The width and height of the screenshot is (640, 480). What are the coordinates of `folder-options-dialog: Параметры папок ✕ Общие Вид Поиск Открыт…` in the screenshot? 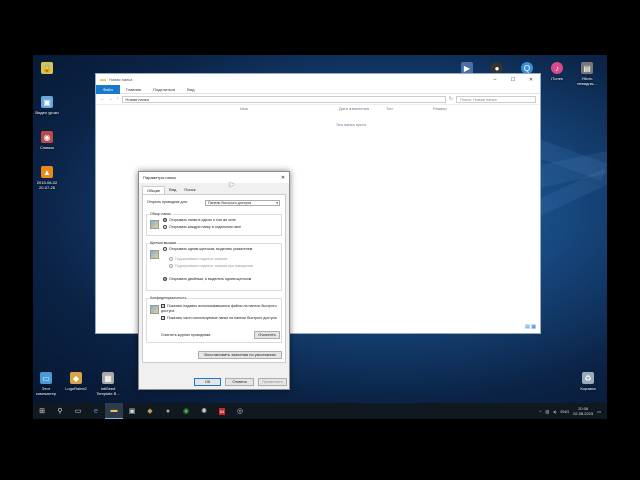 It's located at (214, 280).